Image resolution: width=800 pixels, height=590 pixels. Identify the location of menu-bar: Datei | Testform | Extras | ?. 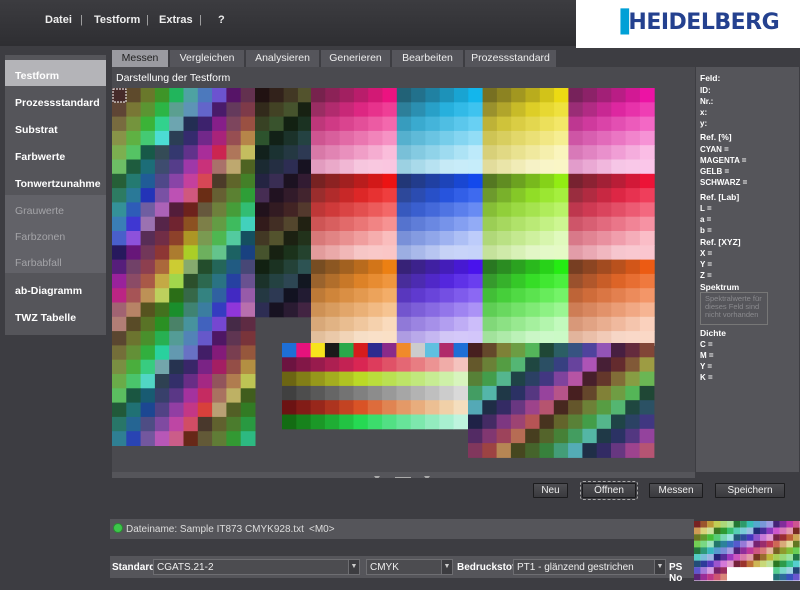
(288, 23).